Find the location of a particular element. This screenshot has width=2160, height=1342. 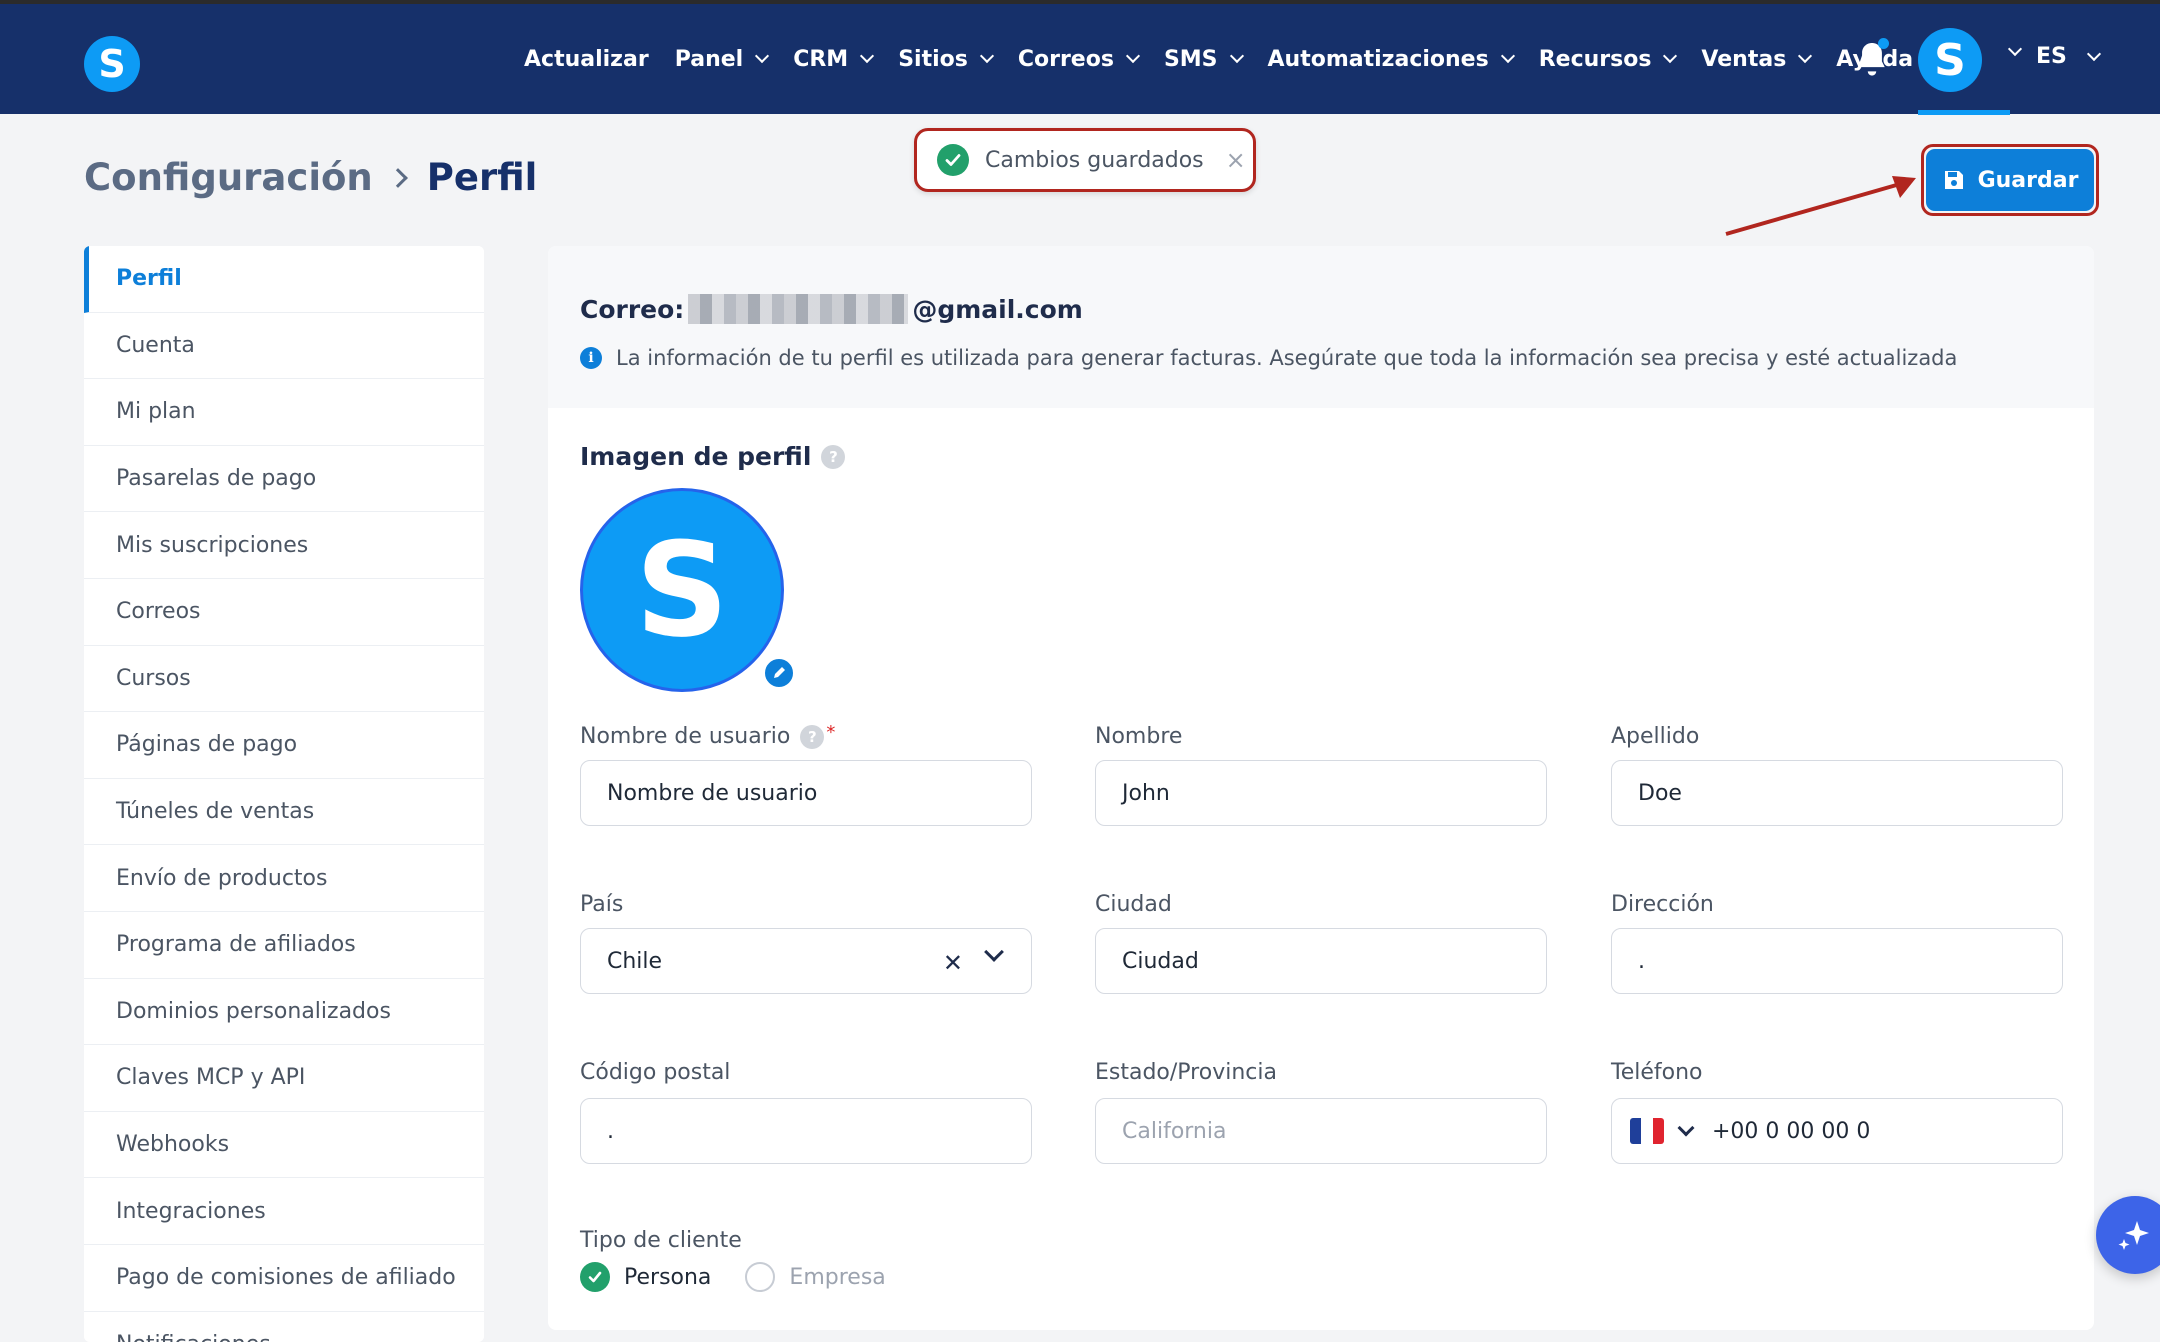

ai-assistant-button is located at coordinates (2128, 1235).